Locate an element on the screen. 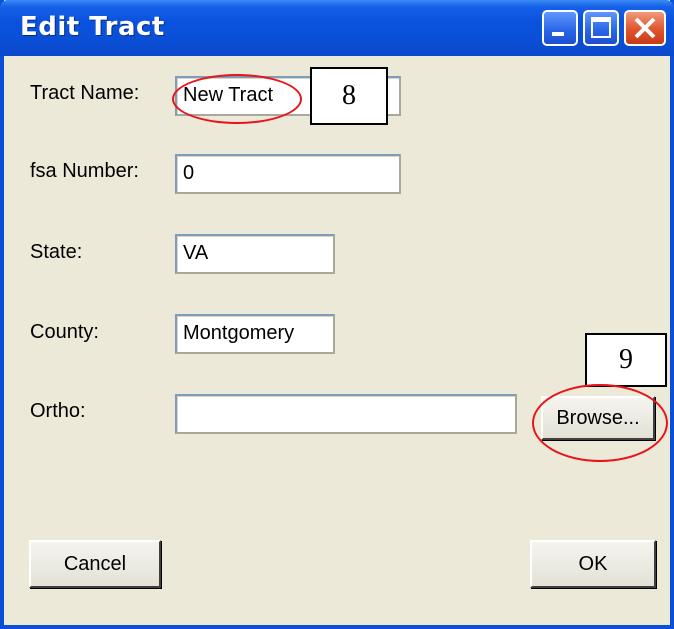  minimize-icon is located at coordinates (558, 34).